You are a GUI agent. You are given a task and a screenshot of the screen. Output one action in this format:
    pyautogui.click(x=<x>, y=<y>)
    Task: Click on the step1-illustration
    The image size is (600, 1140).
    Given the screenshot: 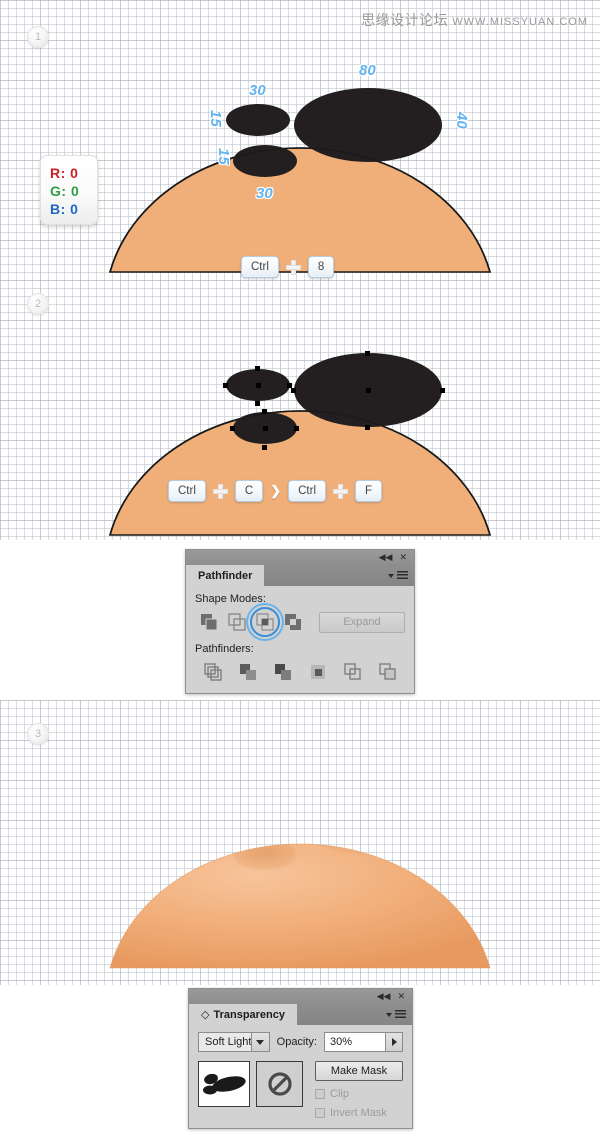 What is the action you would take?
    pyautogui.click(x=300, y=180)
    